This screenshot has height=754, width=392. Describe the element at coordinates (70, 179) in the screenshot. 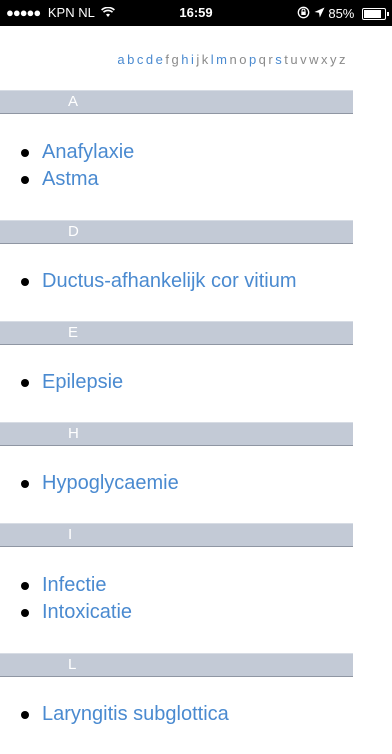

I see `item-link: Astma` at that location.